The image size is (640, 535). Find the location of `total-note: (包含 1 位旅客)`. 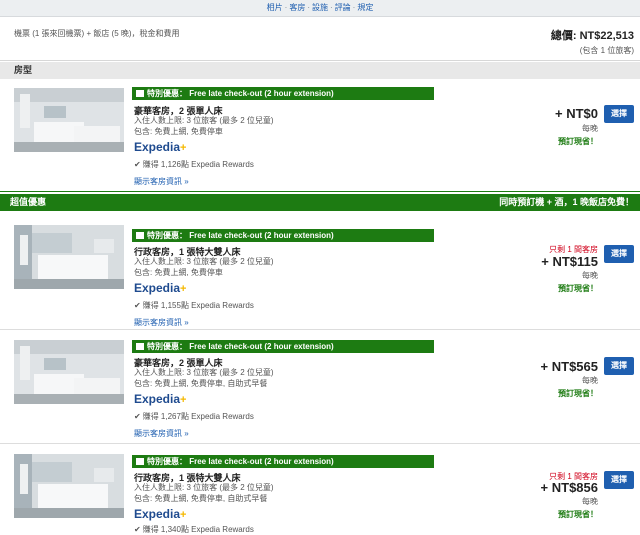

total-note: (包含 1 位旅客) is located at coordinates (606, 50).